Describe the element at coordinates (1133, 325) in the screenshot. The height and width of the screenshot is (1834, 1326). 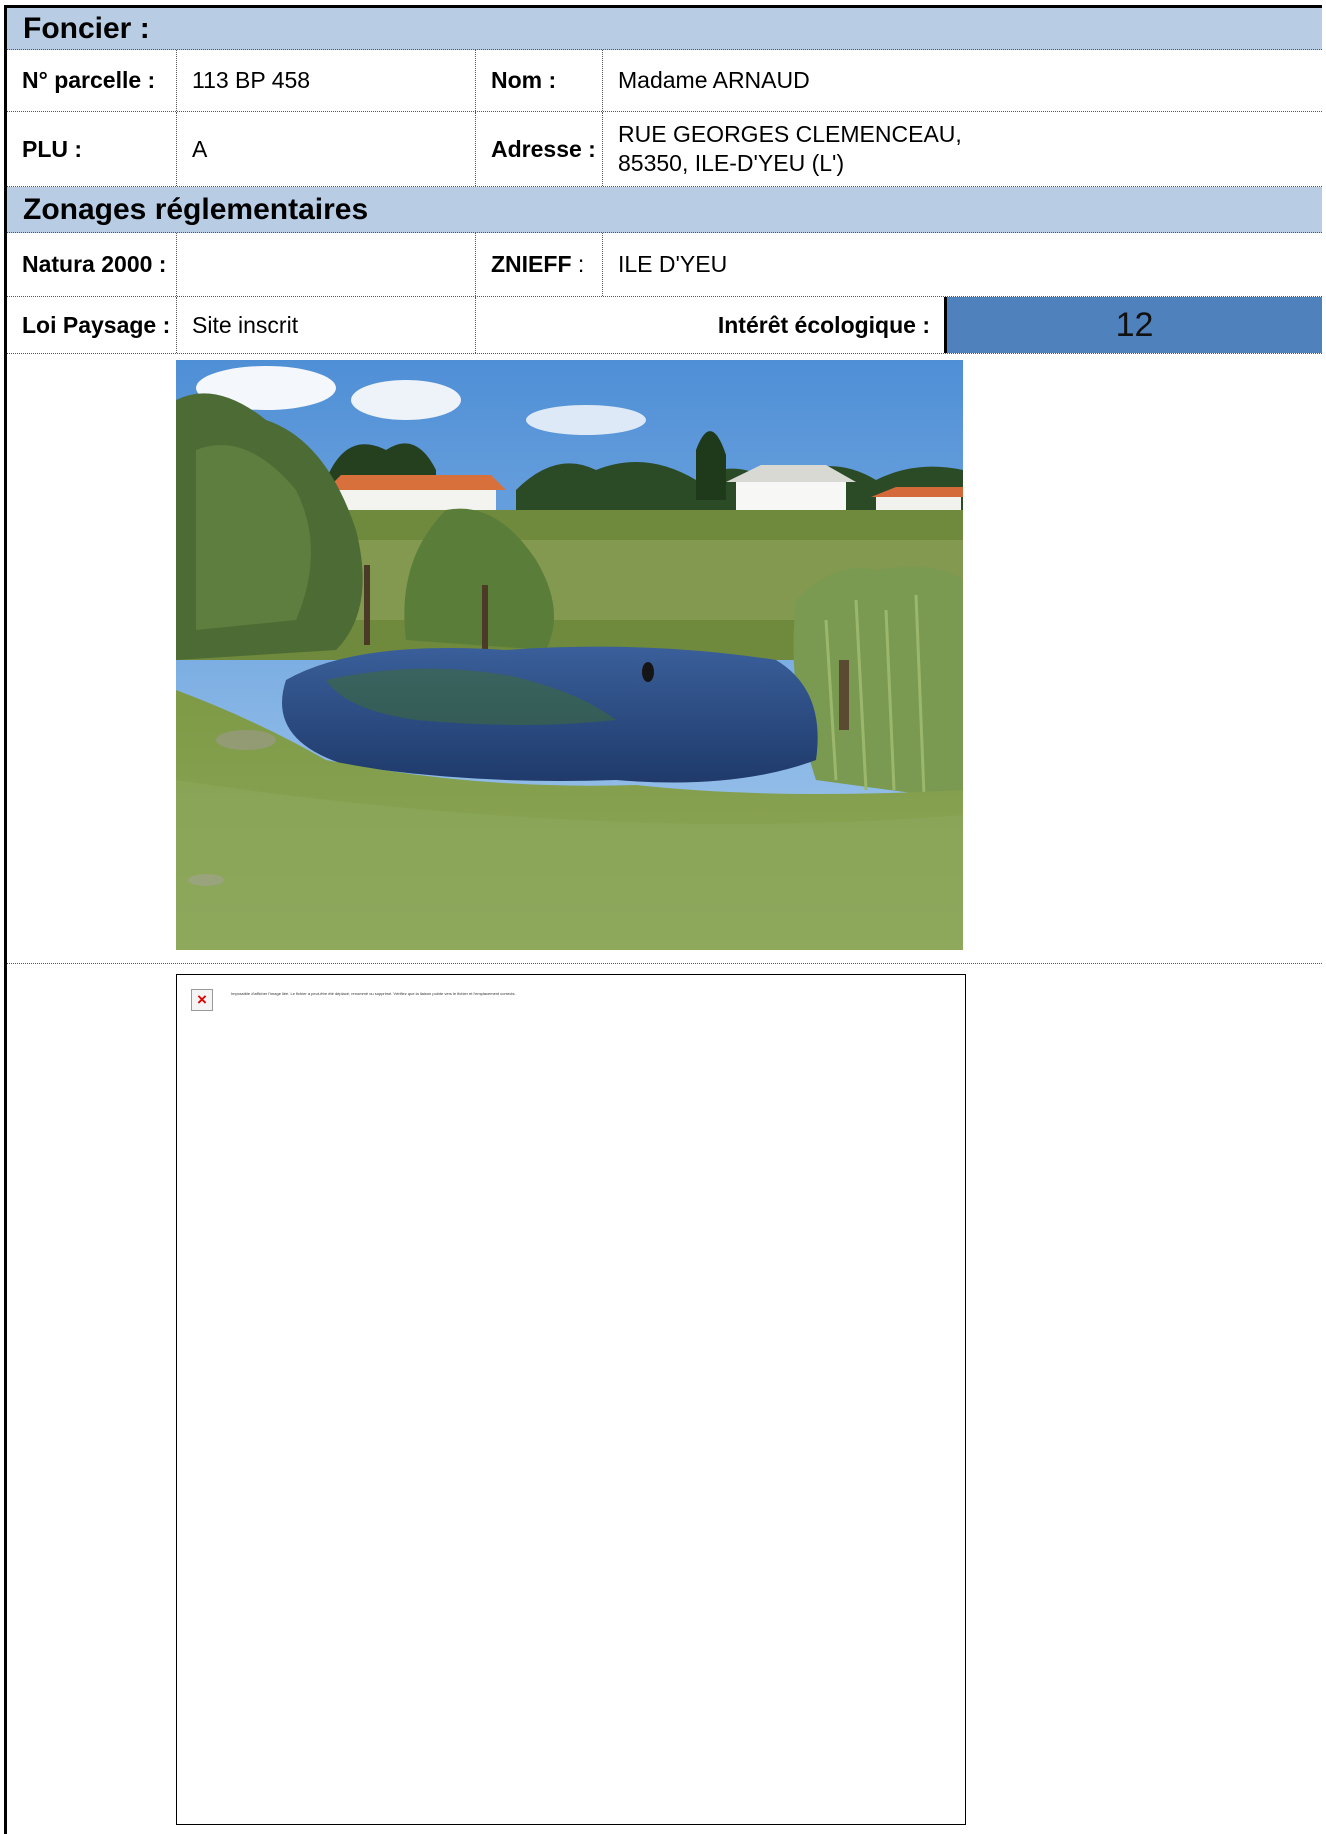
I see `interet-ecologique-score: 12` at that location.